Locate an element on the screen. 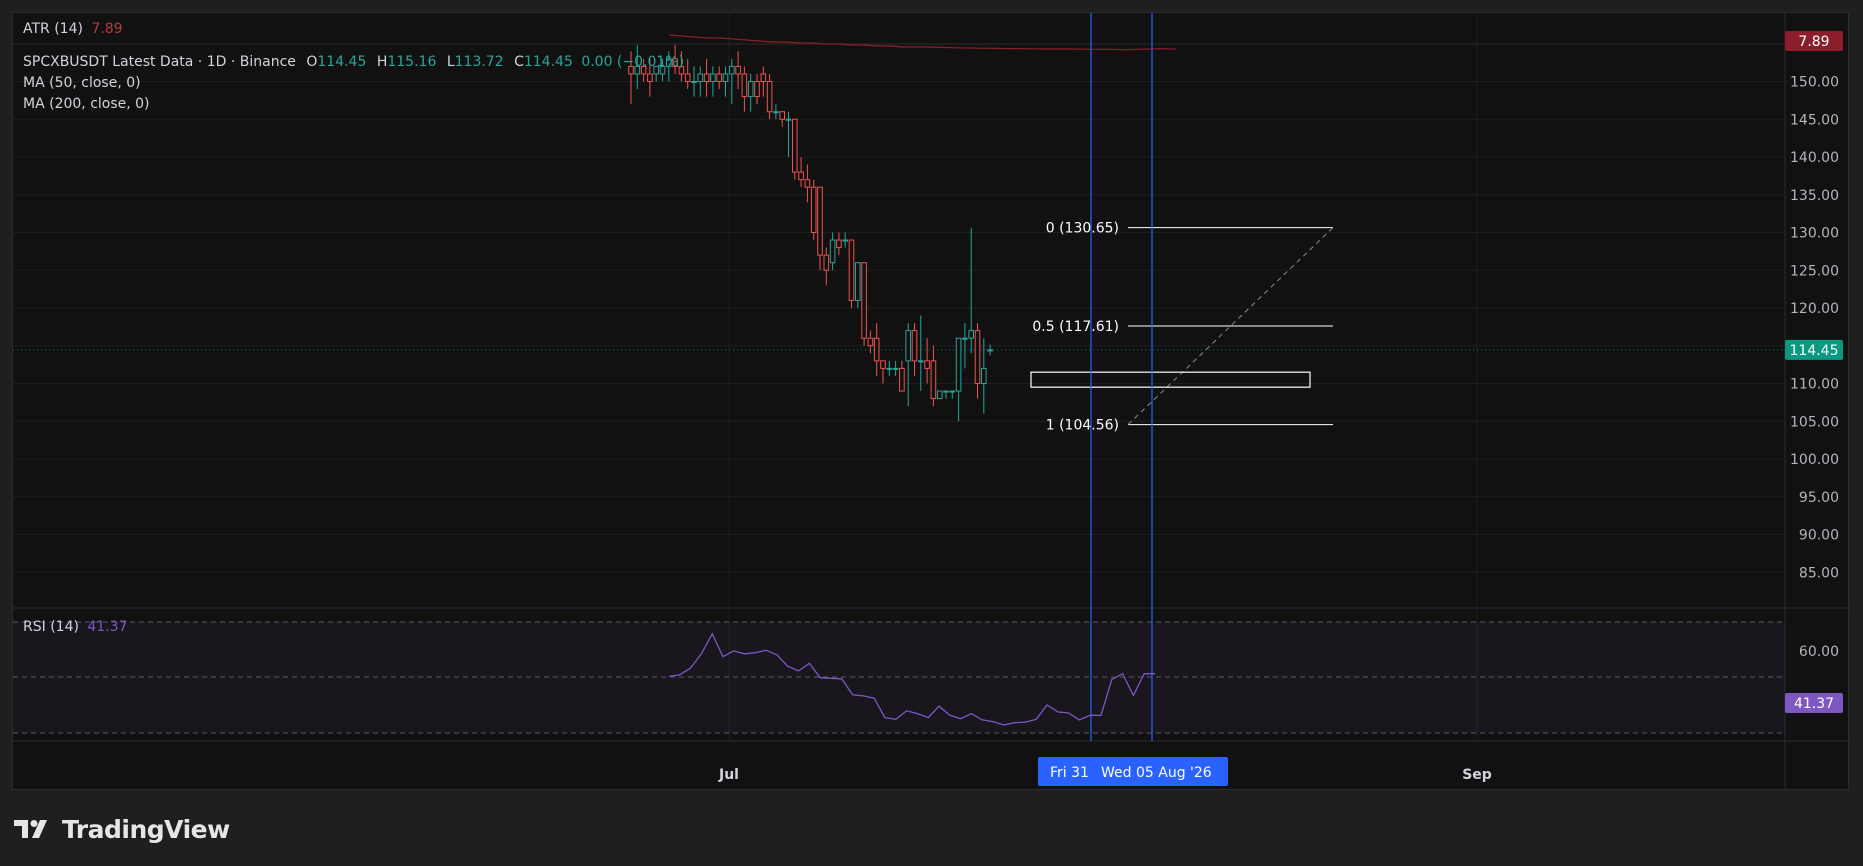  ma200-legend: MA (200, close, 0) is located at coordinates (86, 104).